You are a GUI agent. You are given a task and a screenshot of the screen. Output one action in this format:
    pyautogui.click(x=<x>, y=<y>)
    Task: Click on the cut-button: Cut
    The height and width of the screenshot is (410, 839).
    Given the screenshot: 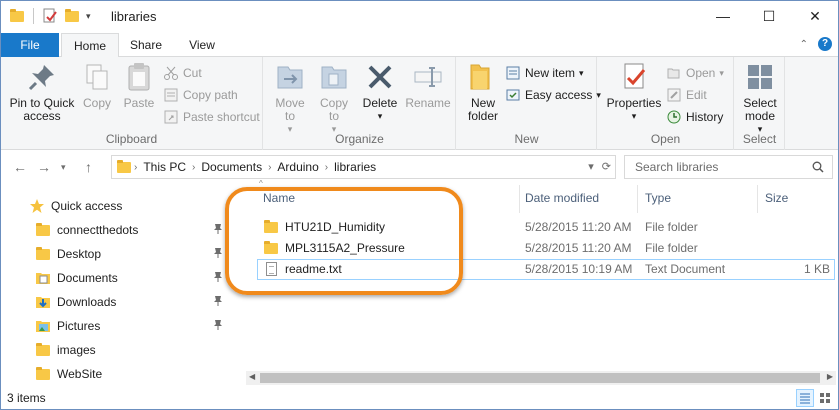 What is the action you would take?
    pyautogui.click(x=182, y=73)
    